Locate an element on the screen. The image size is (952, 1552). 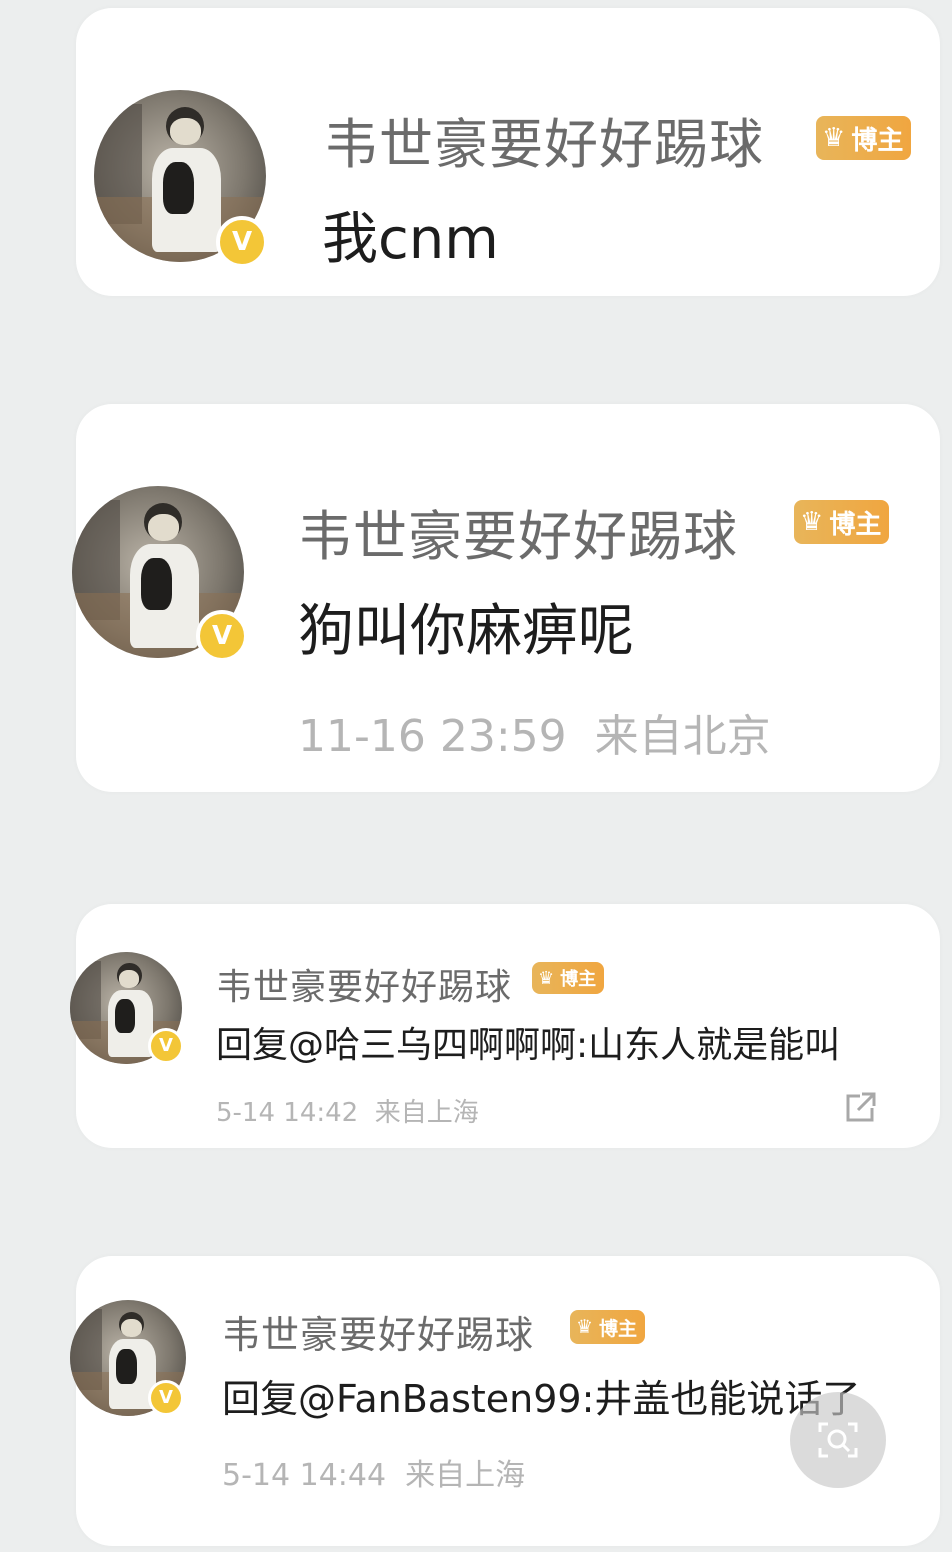
image-search-icon is located at coordinates (838, 1440).